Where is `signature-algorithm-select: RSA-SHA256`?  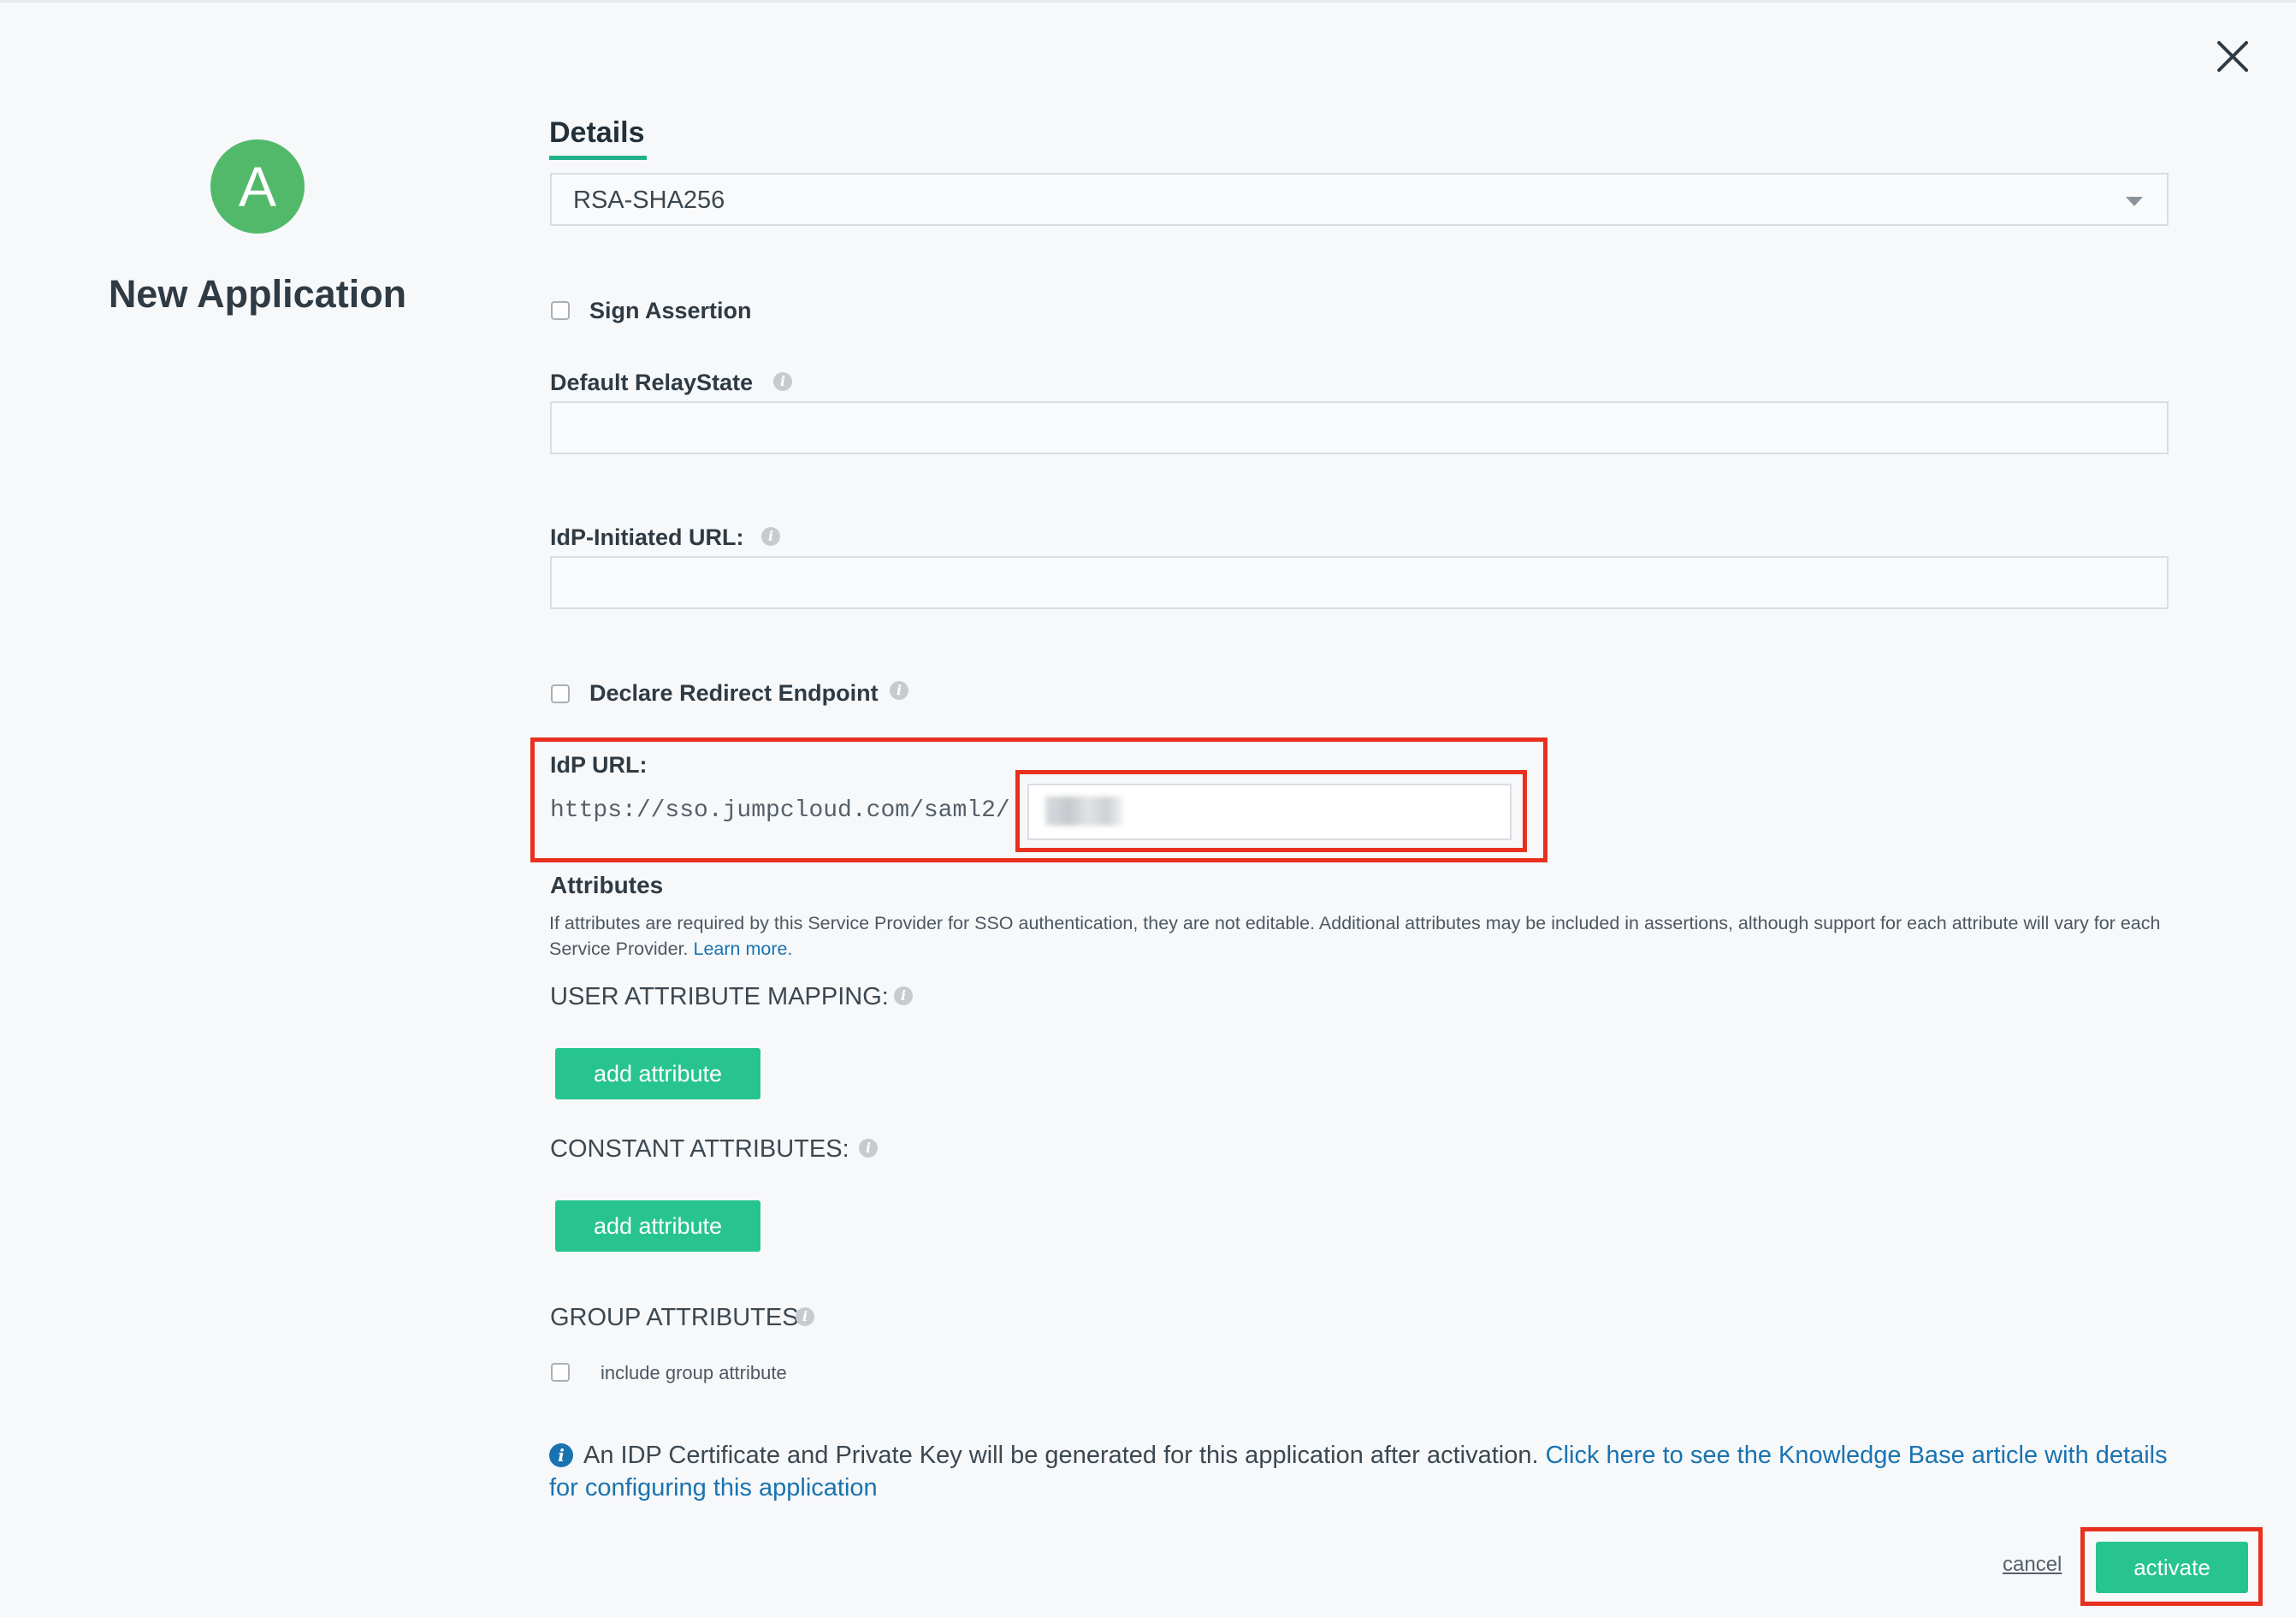
signature-algorithm-select: RSA-SHA256 is located at coordinates (1360, 199).